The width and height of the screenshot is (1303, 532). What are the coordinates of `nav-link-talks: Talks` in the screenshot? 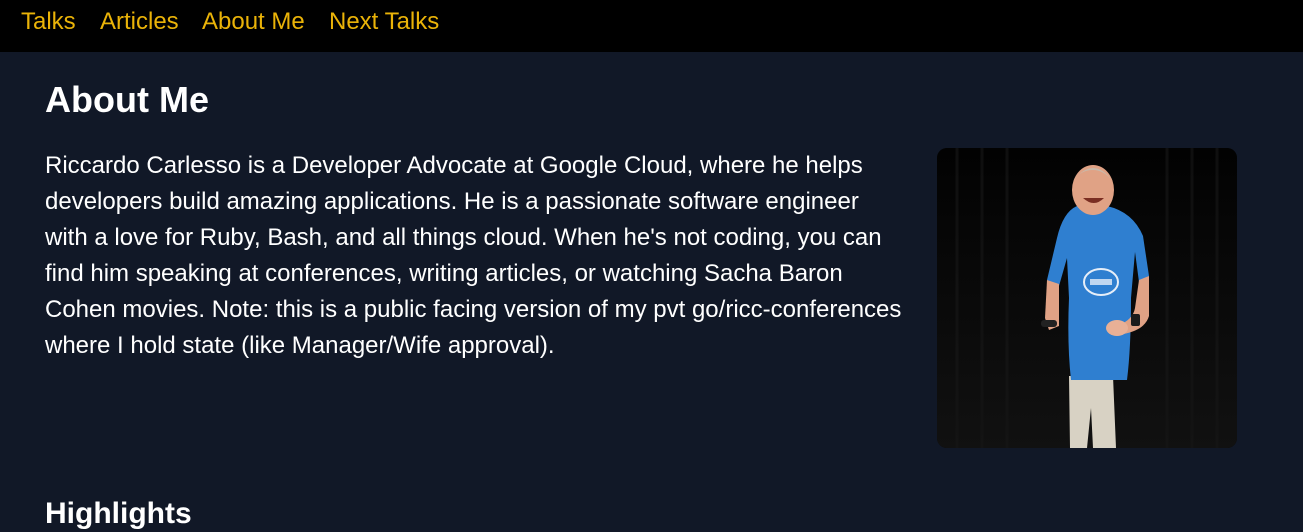 It's located at (48, 22).